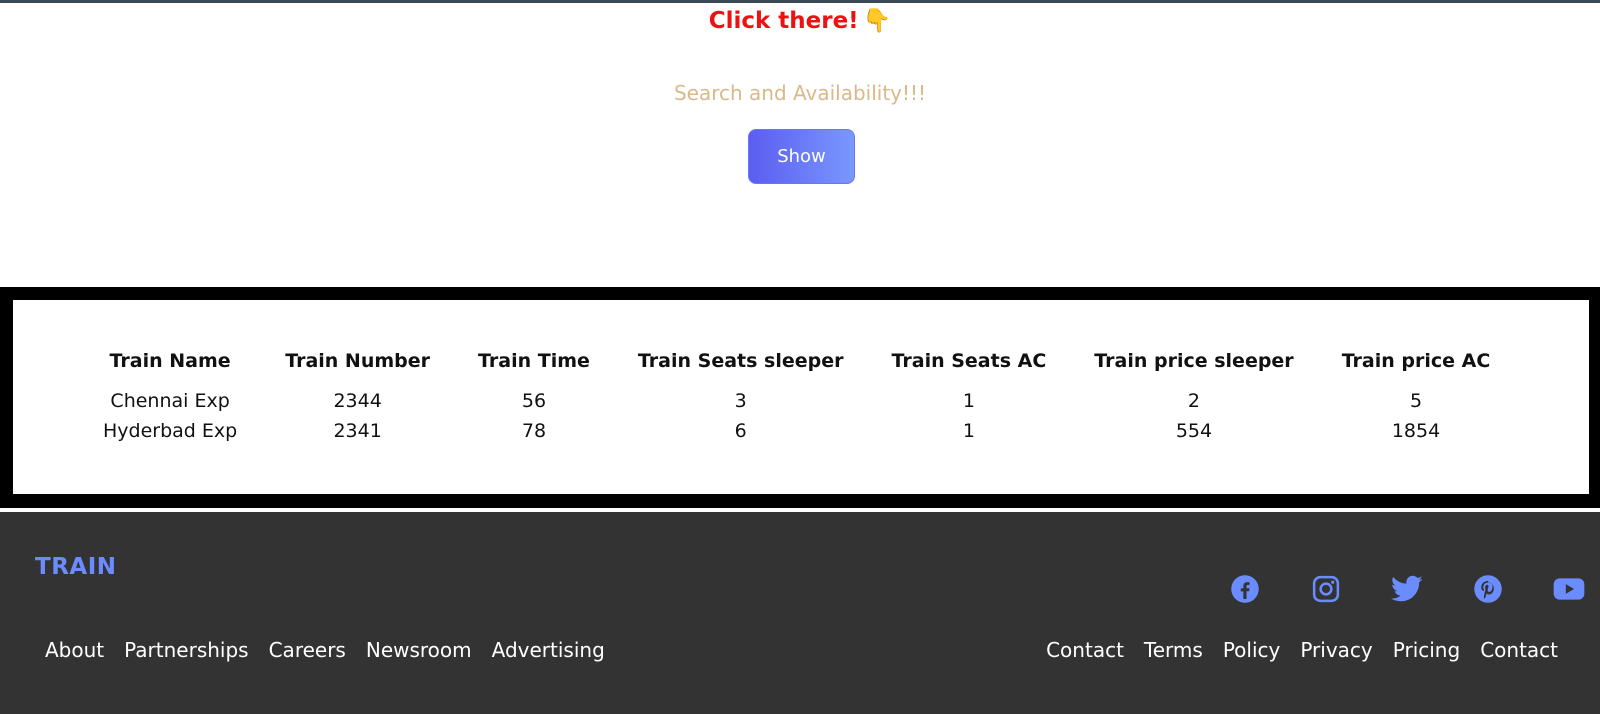  Describe the element at coordinates (358, 361) in the screenshot. I see `column-header: Train Number` at that location.